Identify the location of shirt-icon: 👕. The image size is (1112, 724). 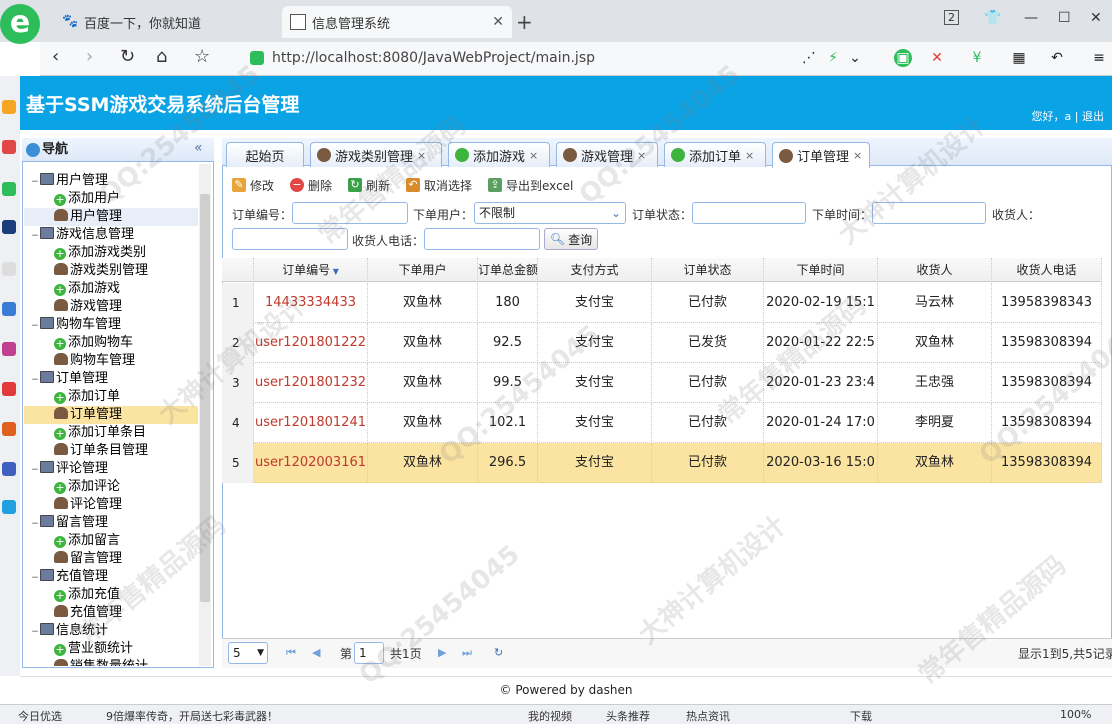
(992, 18).